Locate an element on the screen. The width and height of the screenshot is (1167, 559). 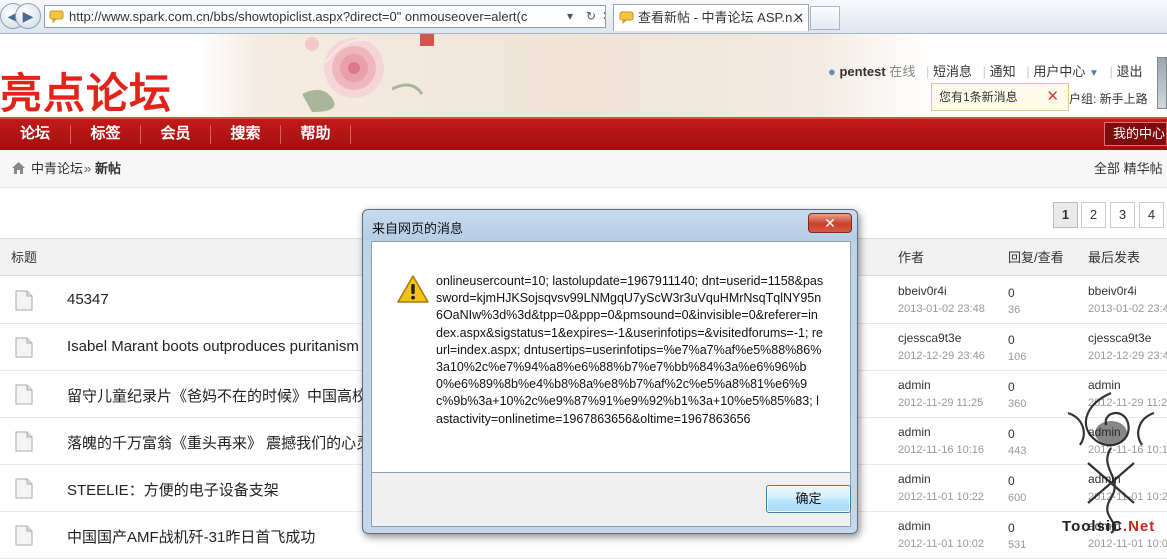
dialog-footer: 确定 is located at coordinates (611, 500).